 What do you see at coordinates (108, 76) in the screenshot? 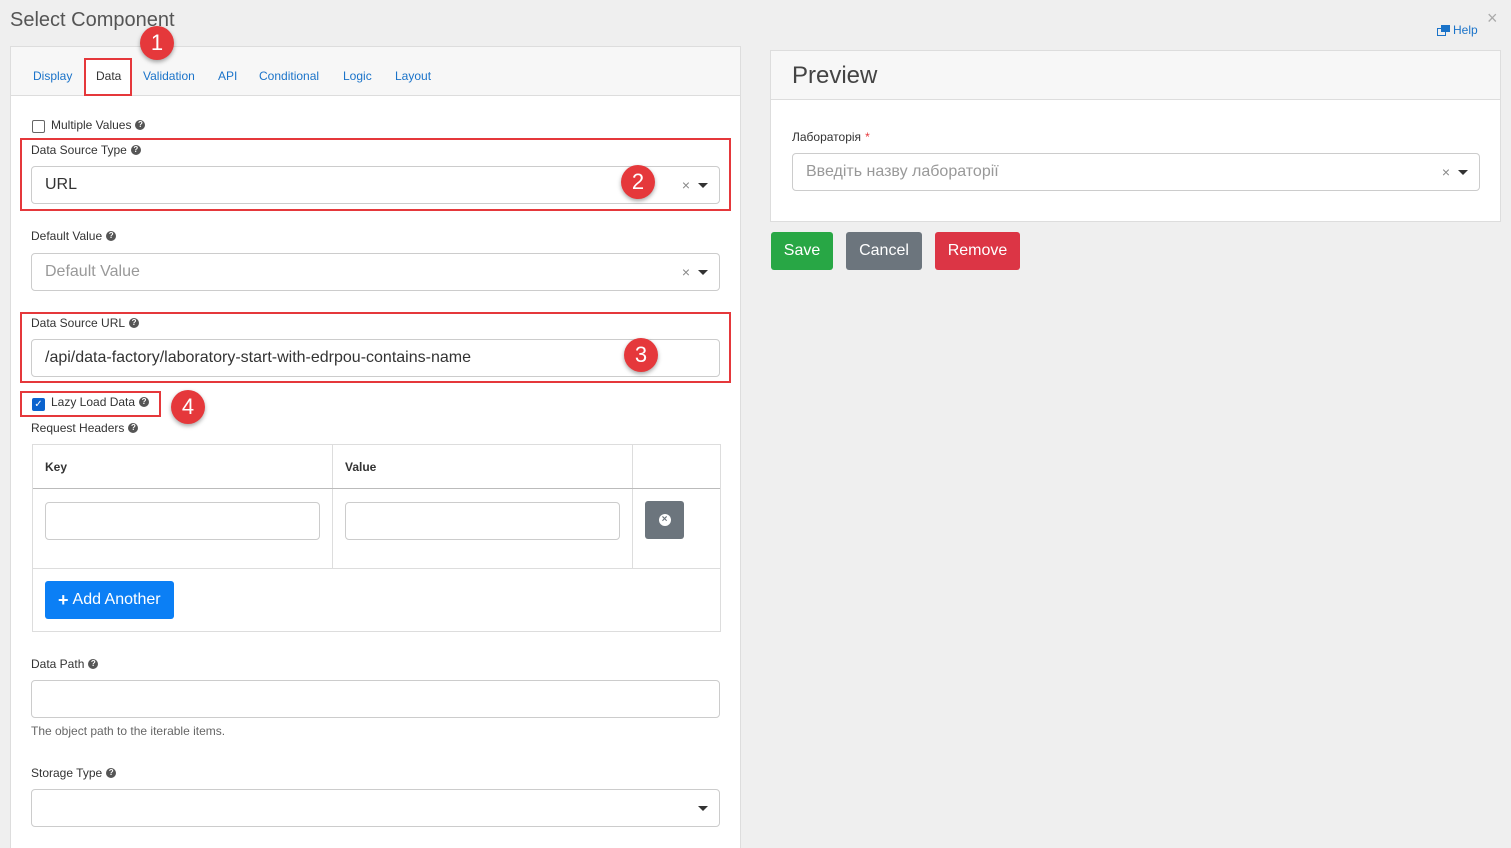
I see `tab-data: Data` at bounding box center [108, 76].